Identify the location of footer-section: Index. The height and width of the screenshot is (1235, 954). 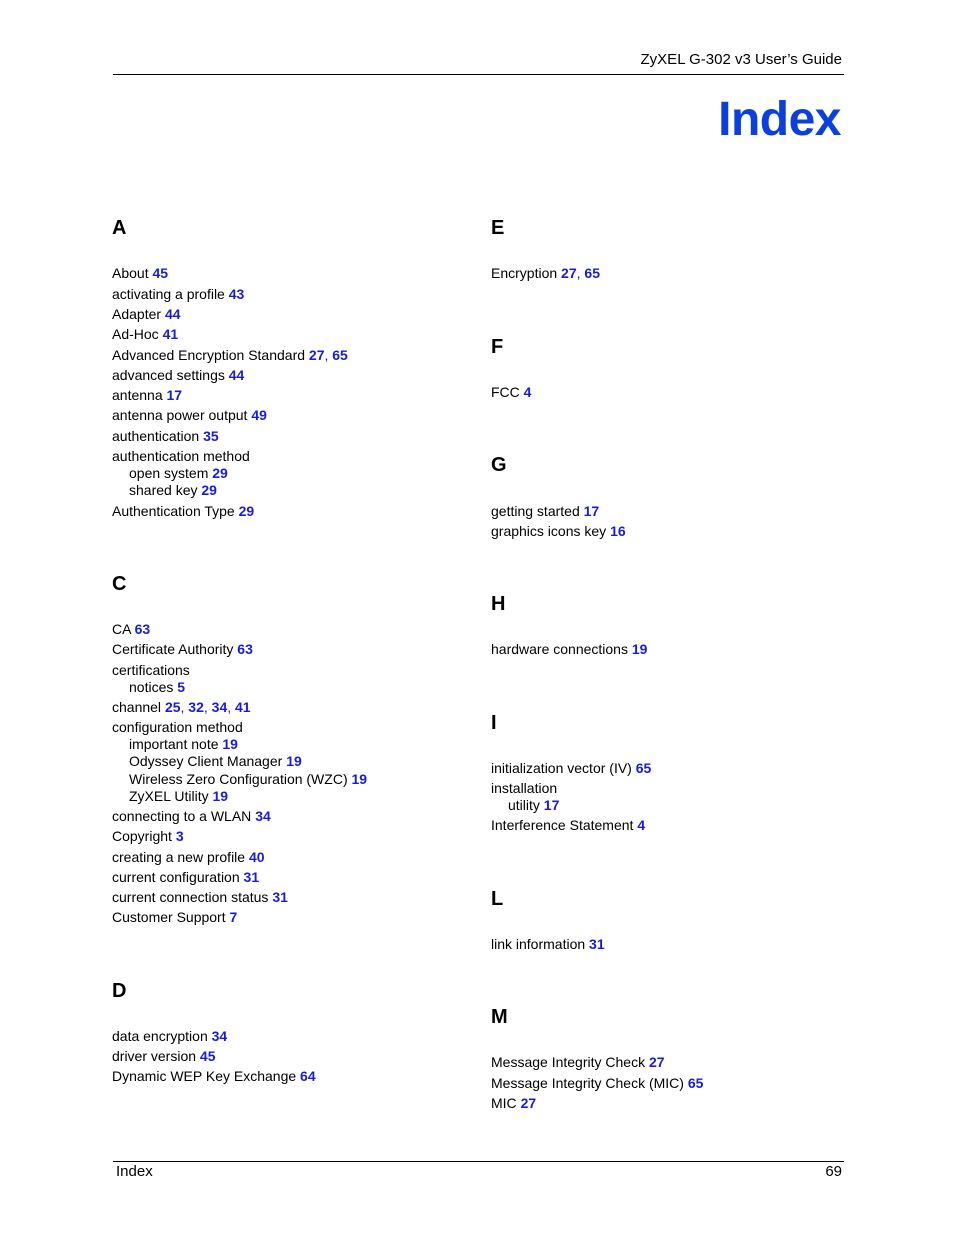
(134, 1171).